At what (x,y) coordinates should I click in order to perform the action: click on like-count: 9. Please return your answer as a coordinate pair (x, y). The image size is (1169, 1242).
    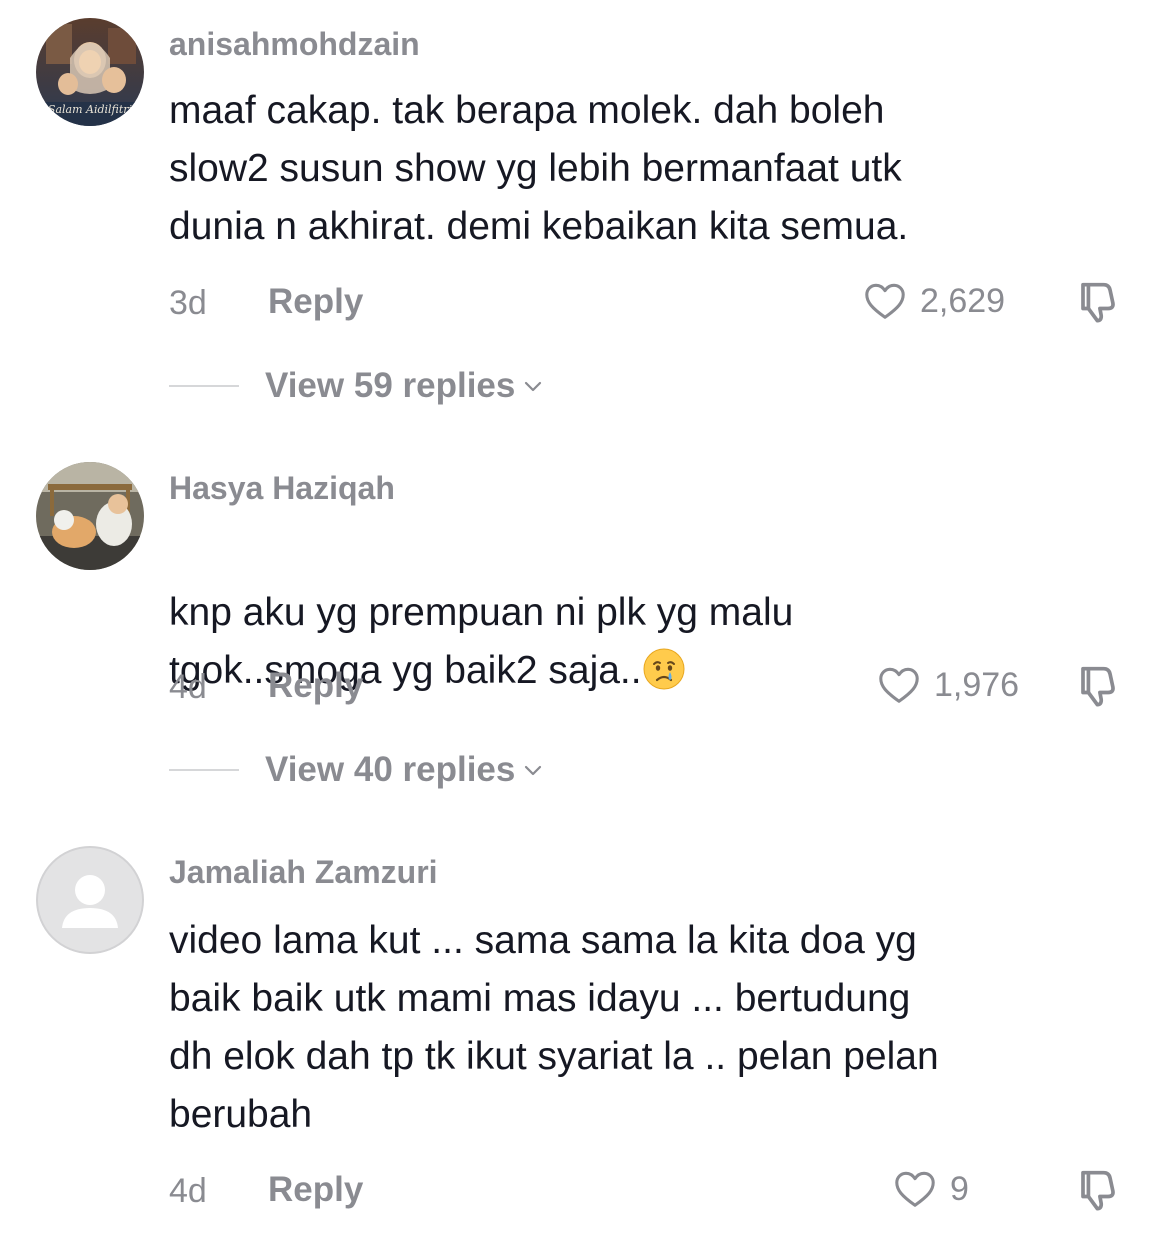
    Looking at the image, I should click on (959, 1188).